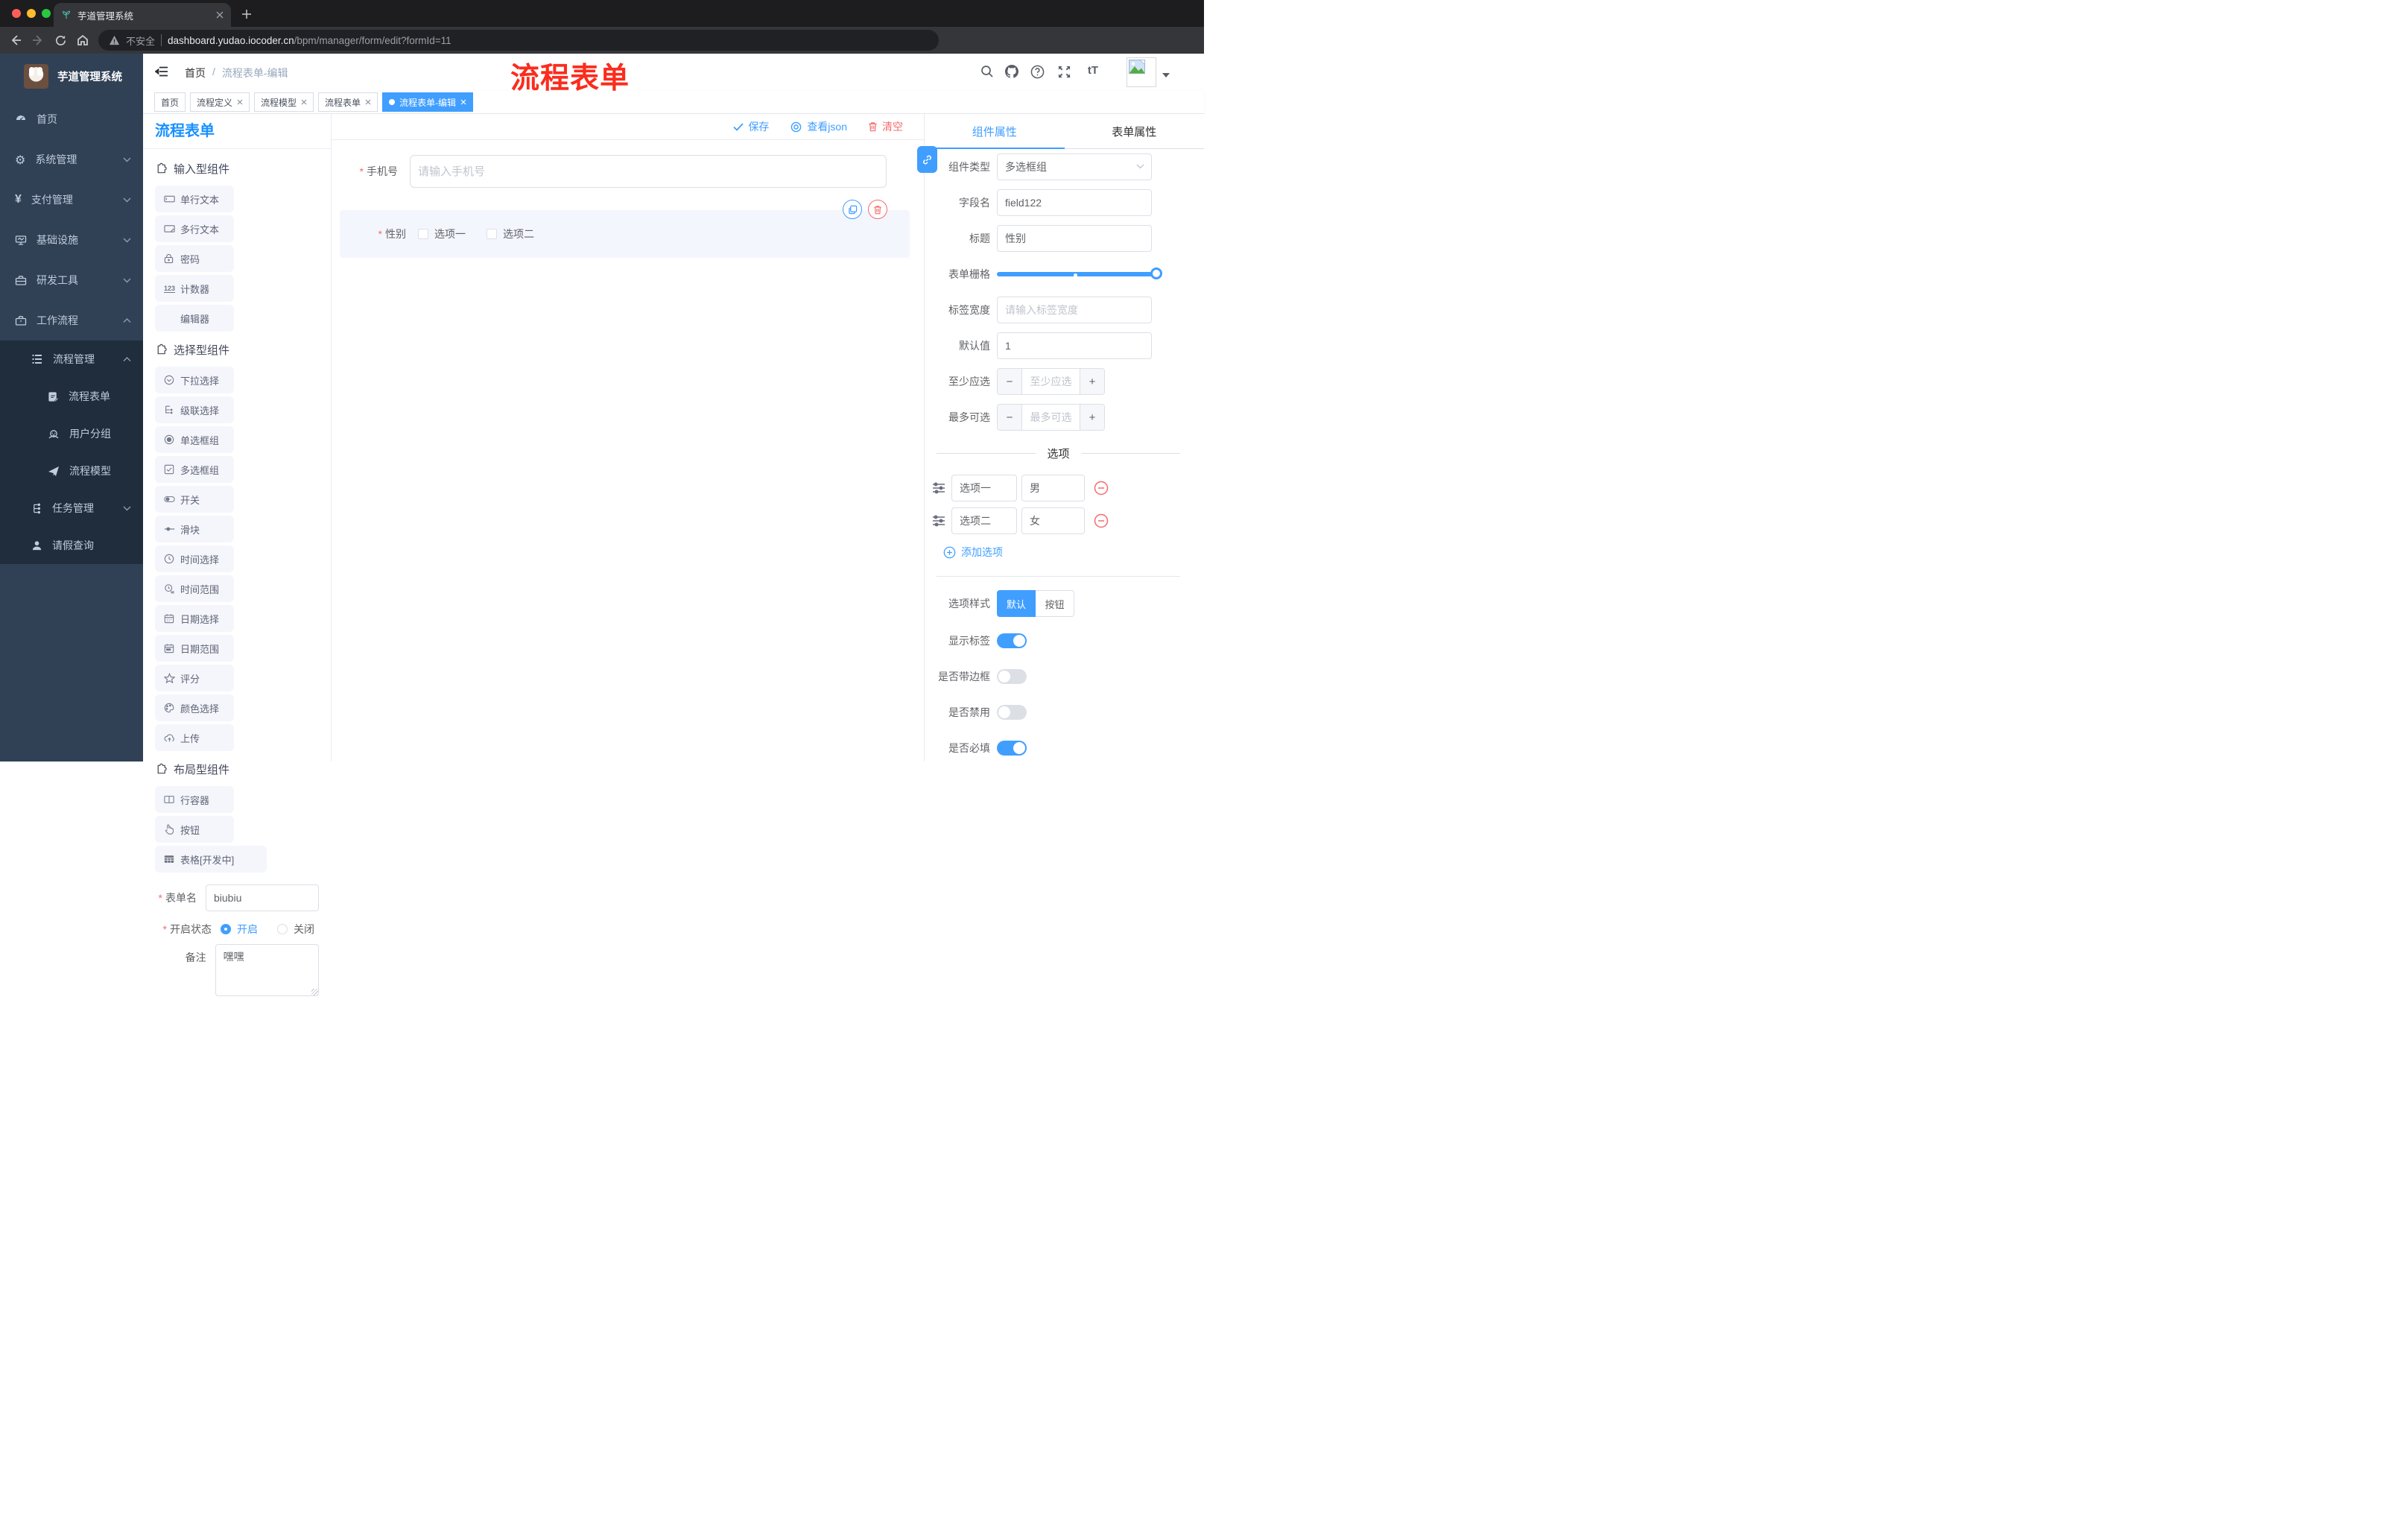 This screenshot has width=2408, height=1523. Describe the element at coordinates (194, 229) in the screenshot. I see `component-multiline-text: 多行文本` at that location.